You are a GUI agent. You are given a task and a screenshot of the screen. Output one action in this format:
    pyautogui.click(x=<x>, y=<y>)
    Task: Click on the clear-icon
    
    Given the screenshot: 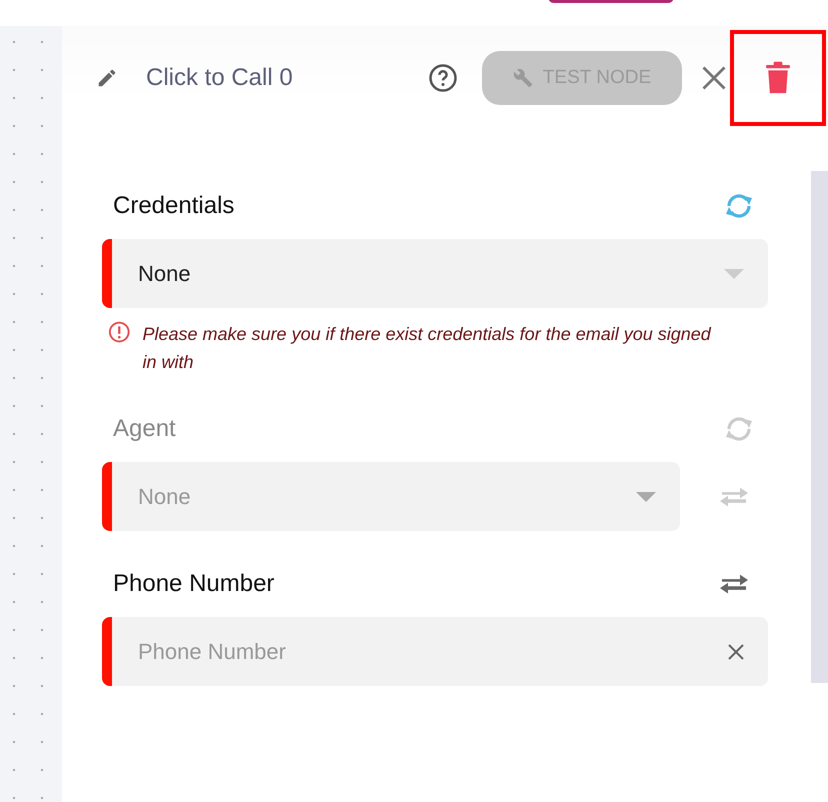 What is the action you would take?
    pyautogui.click(x=736, y=652)
    